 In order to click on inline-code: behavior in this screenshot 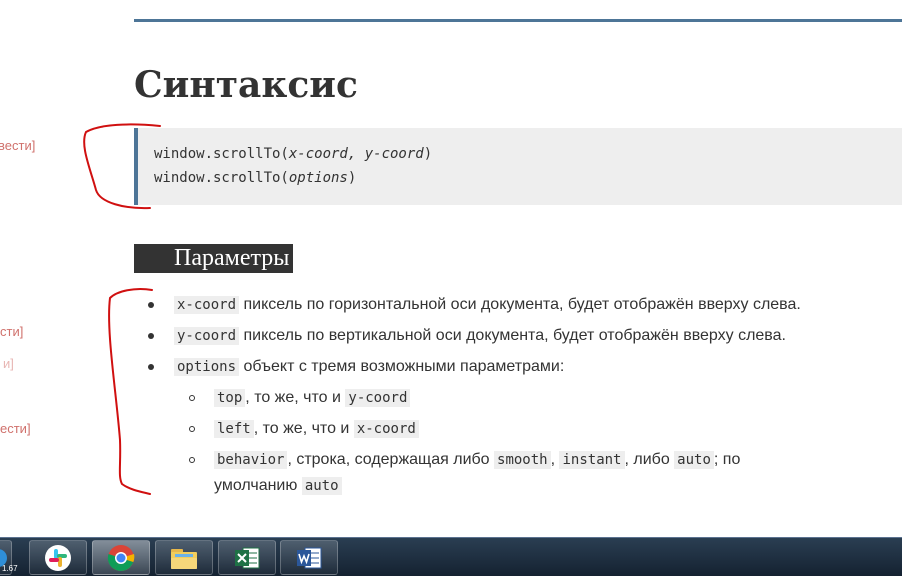, I will do `click(251, 460)`.